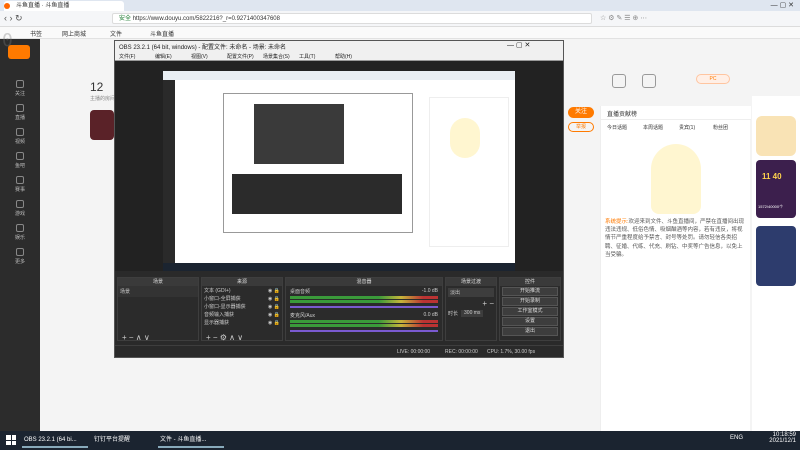  What do you see at coordinates (219, 315) in the screenshot?
I see `source-name: 音频输入捕获` at bounding box center [219, 315].